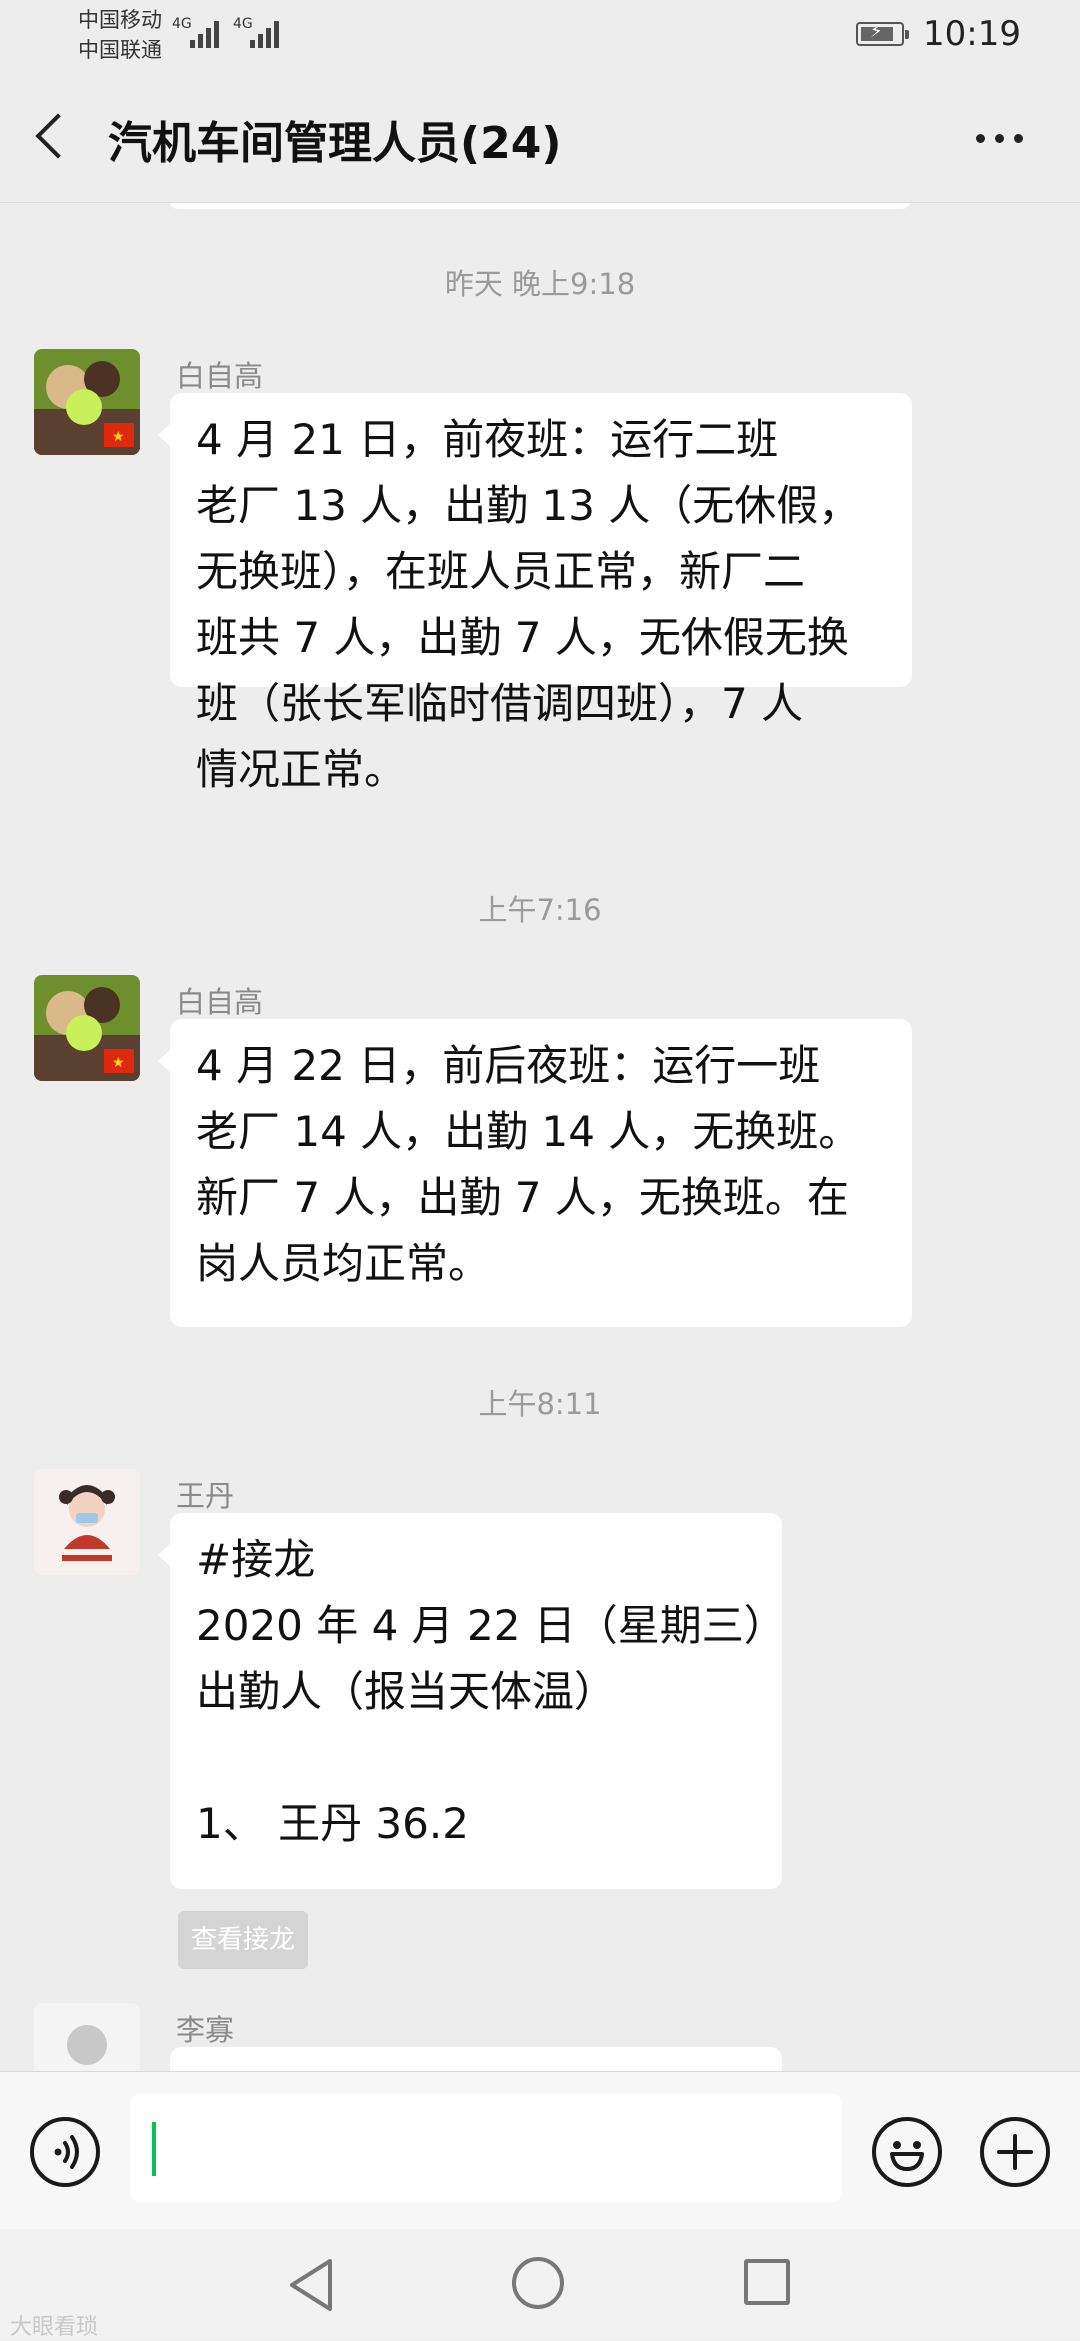 This screenshot has height=2341, width=1080. What do you see at coordinates (205, 2030) in the screenshot?
I see `sender-name: 李寡` at bounding box center [205, 2030].